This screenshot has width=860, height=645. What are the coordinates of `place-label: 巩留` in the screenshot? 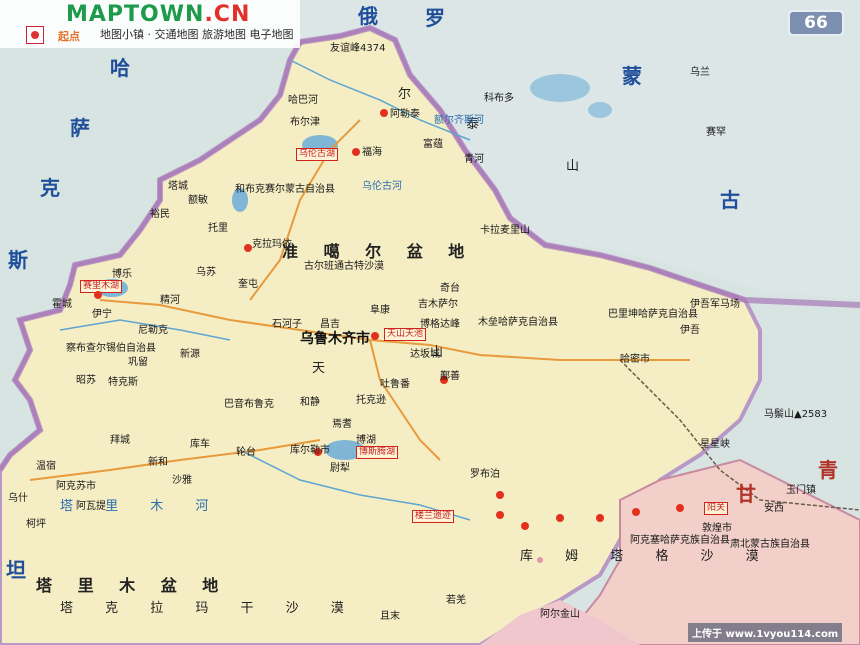 It's located at (138, 362).